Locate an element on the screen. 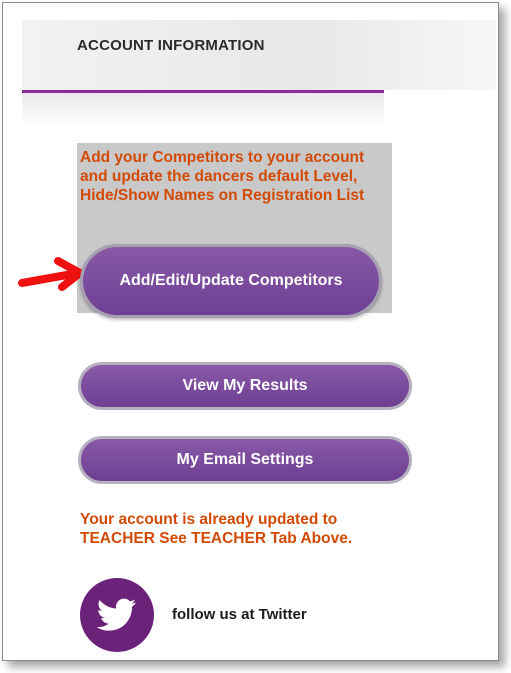 This screenshot has height=673, width=511. red-arrow-annotation is located at coordinates (51, 274).